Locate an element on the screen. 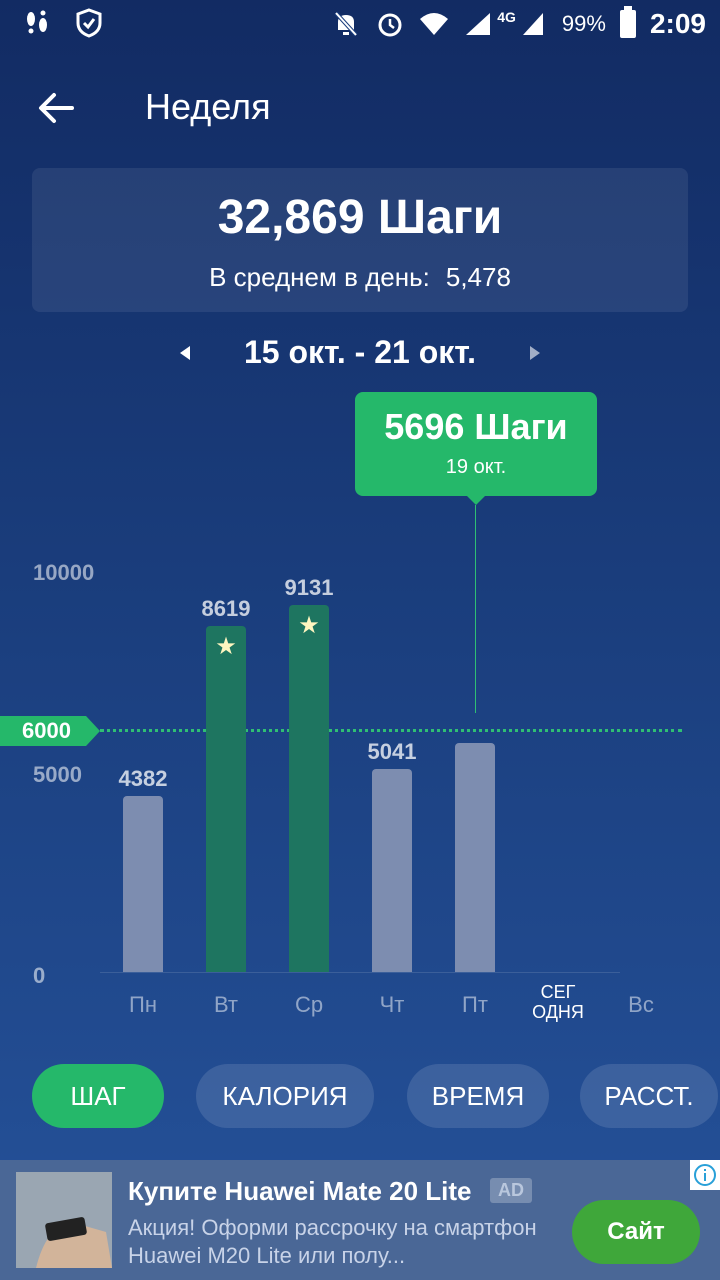 Image resolution: width=720 pixels, height=1280 pixels. y-tick-label: 0 is located at coordinates (39, 975).